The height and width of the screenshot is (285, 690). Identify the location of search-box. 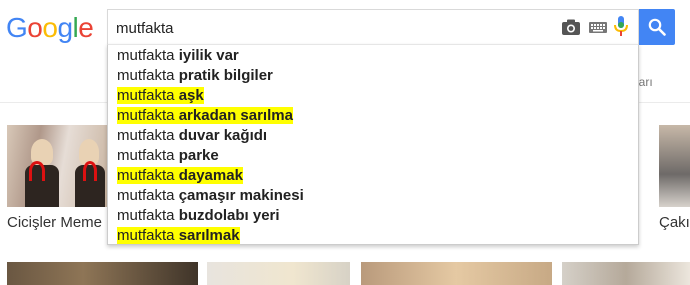
(373, 27).